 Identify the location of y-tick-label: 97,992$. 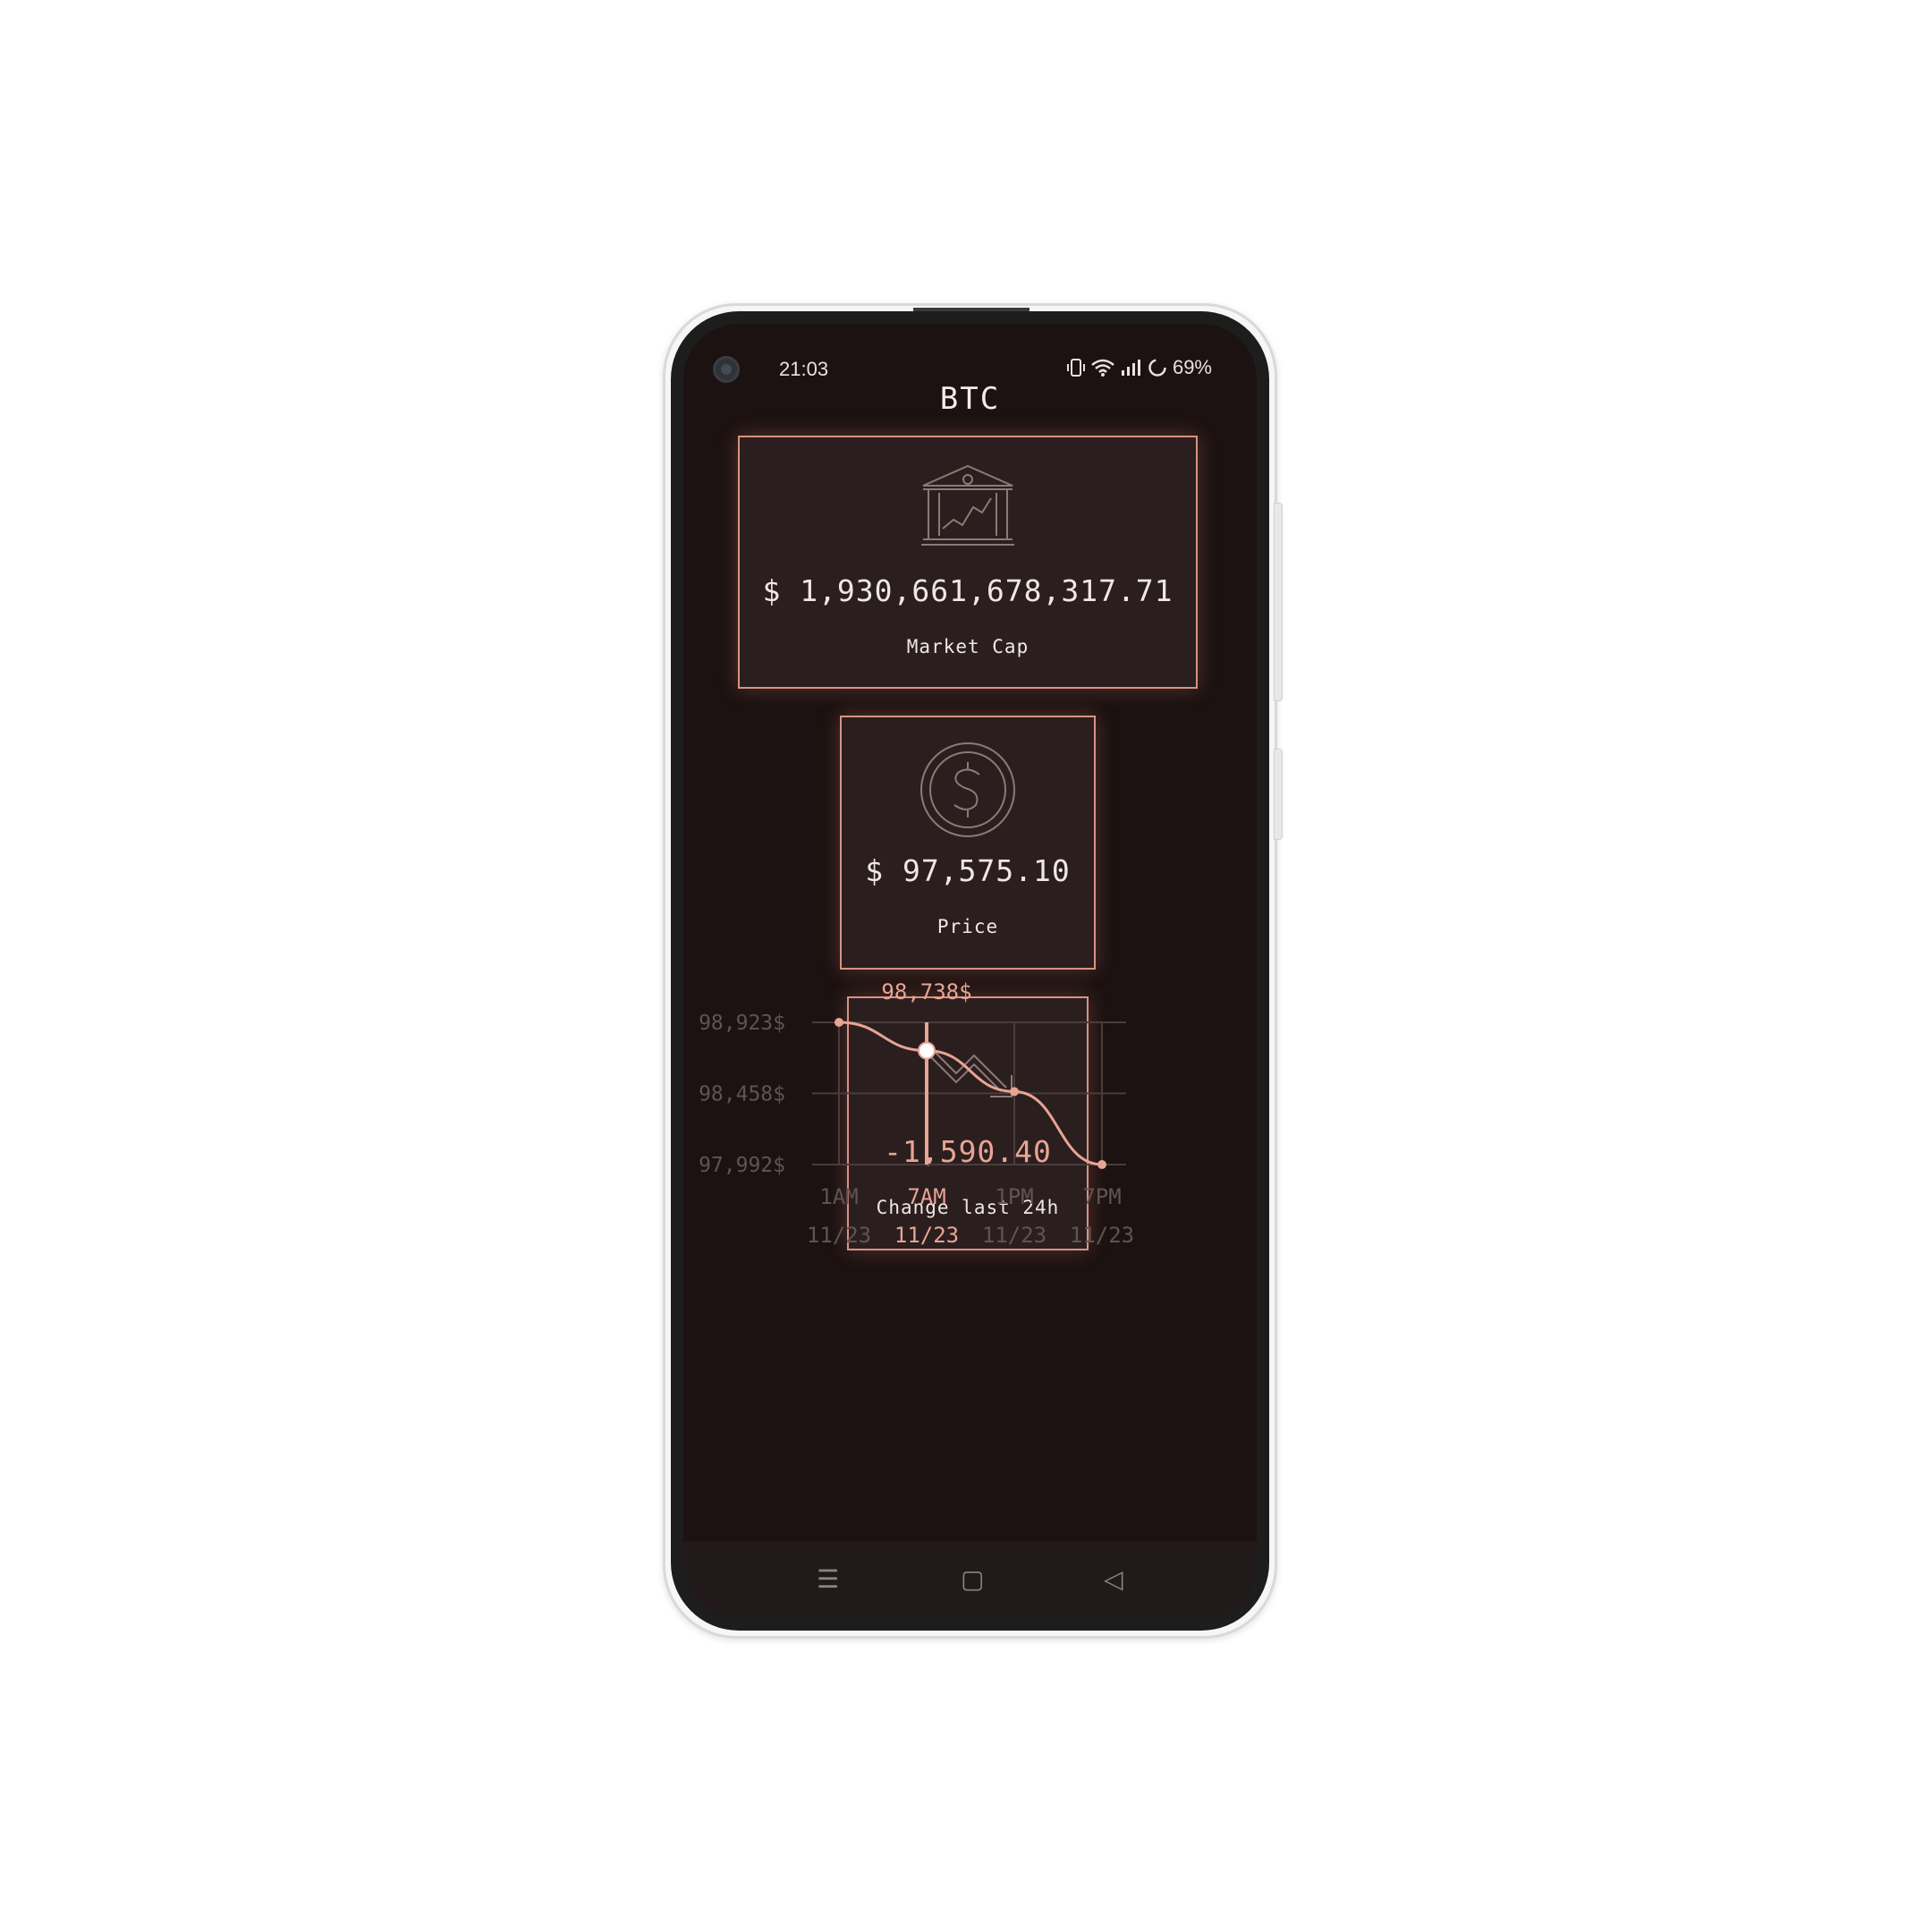
(742, 1165).